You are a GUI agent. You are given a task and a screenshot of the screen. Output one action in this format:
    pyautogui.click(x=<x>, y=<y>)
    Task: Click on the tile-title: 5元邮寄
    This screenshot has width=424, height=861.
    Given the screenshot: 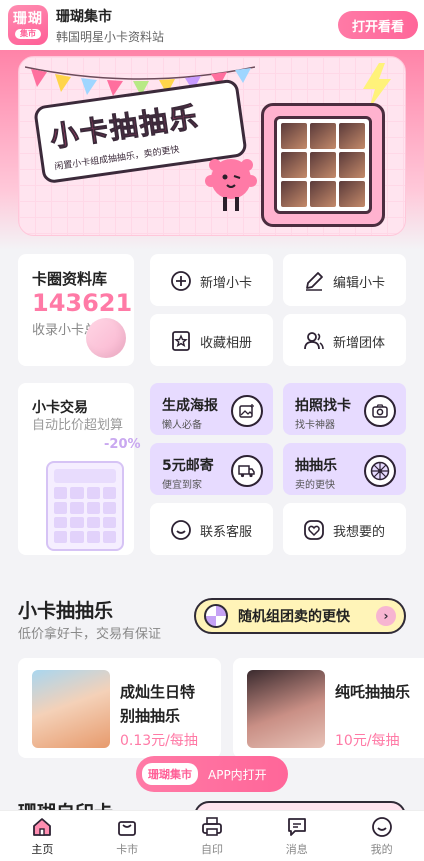 What is the action you would take?
    pyautogui.click(x=188, y=466)
    